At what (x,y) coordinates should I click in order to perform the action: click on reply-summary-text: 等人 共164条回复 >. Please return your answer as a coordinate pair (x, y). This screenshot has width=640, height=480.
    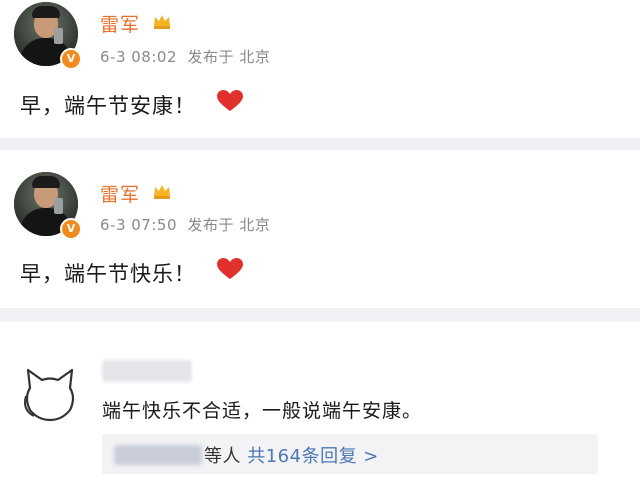
    Looking at the image, I should click on (291, 455).